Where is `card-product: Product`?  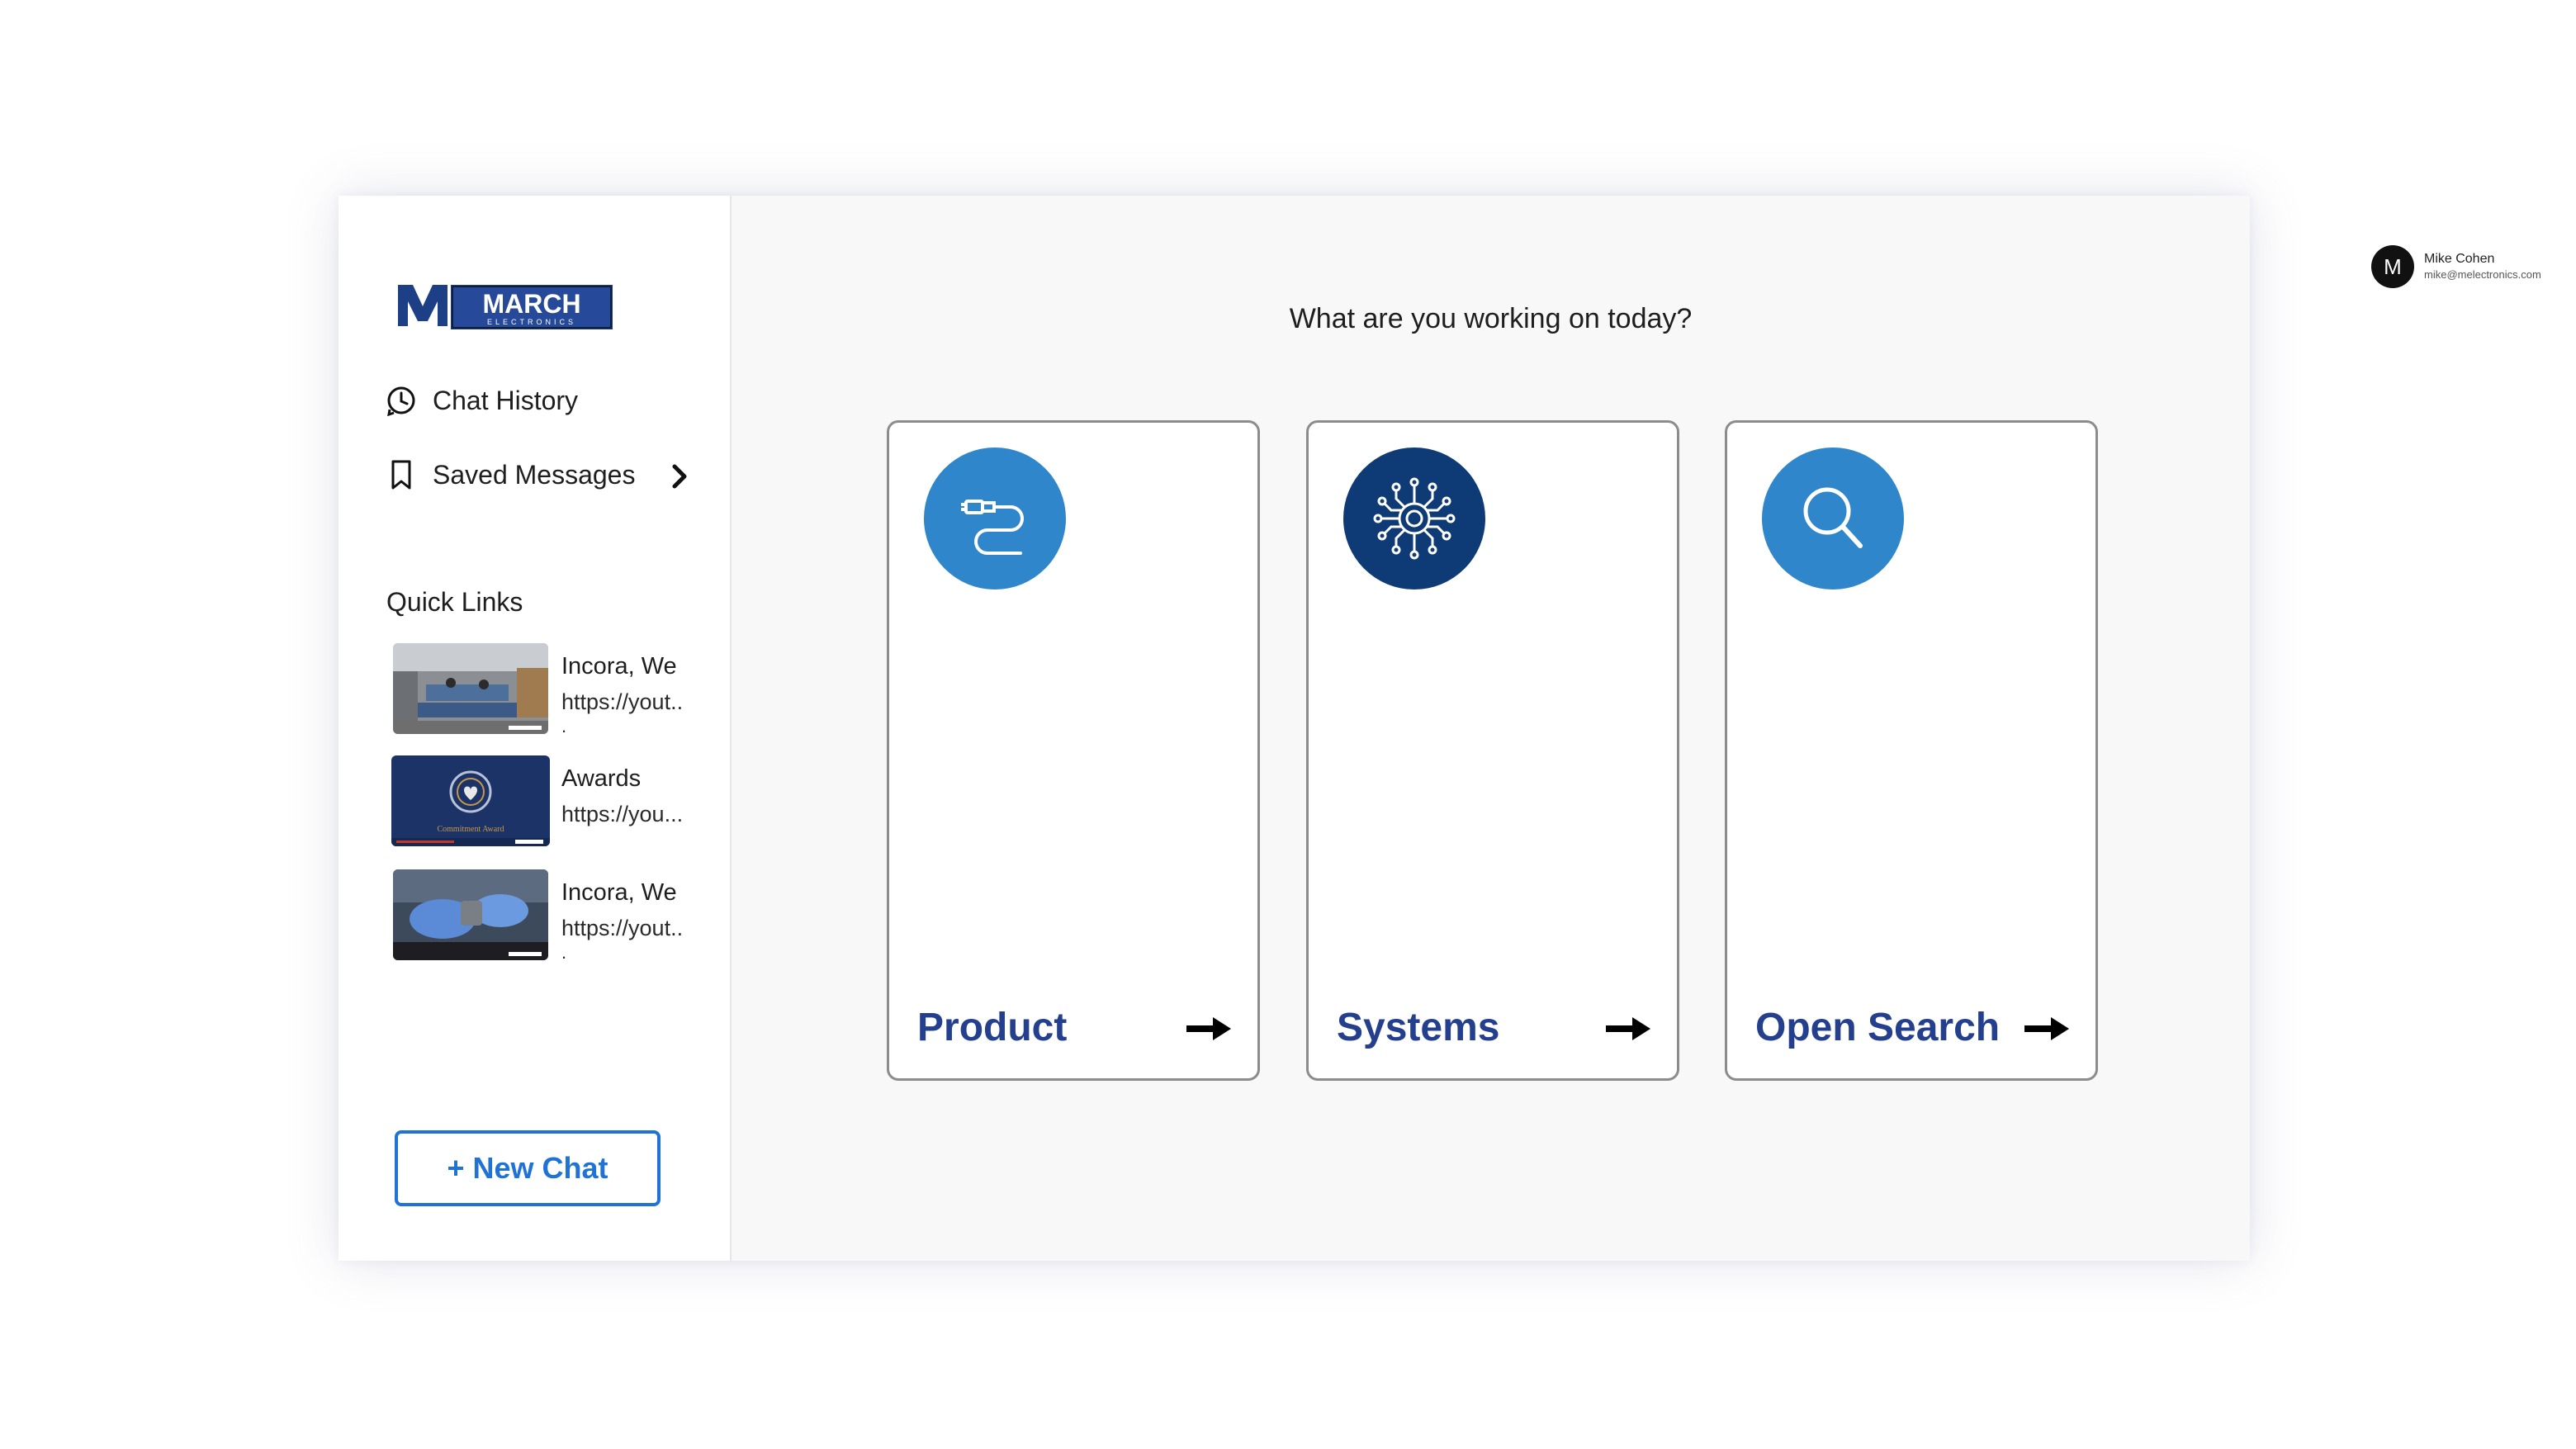 card-product: Product is located at coordinates (1073, 750).